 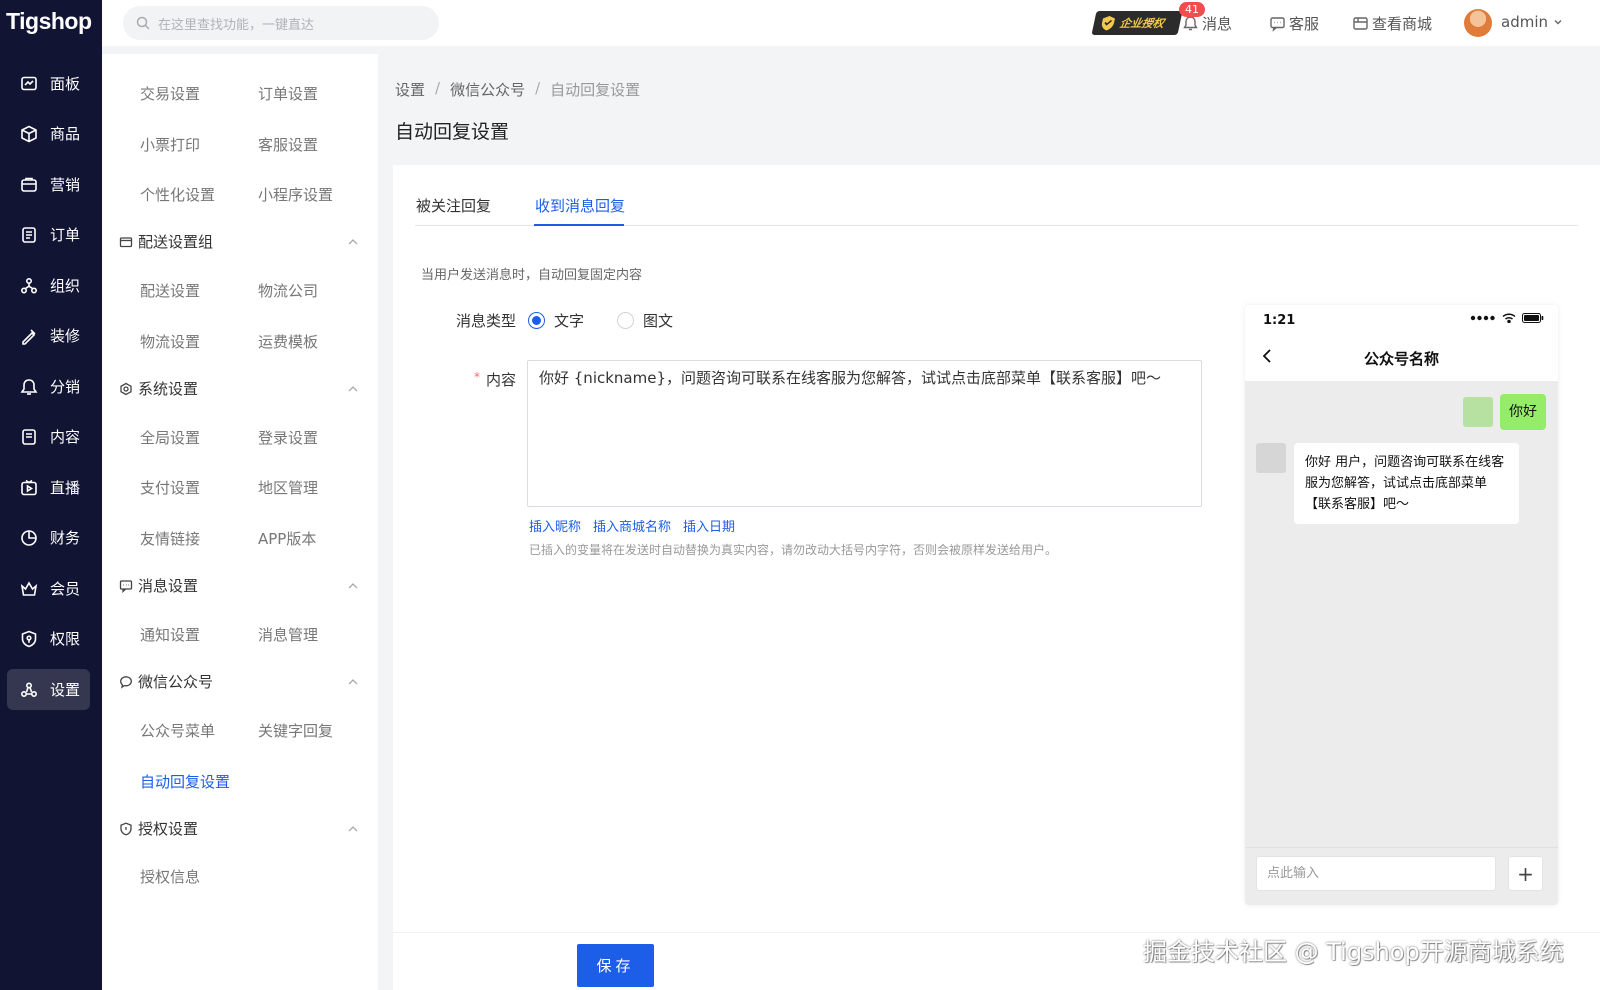 I want to click on tab-follow-reply: 被关注回复, so click(x=453, y=205).